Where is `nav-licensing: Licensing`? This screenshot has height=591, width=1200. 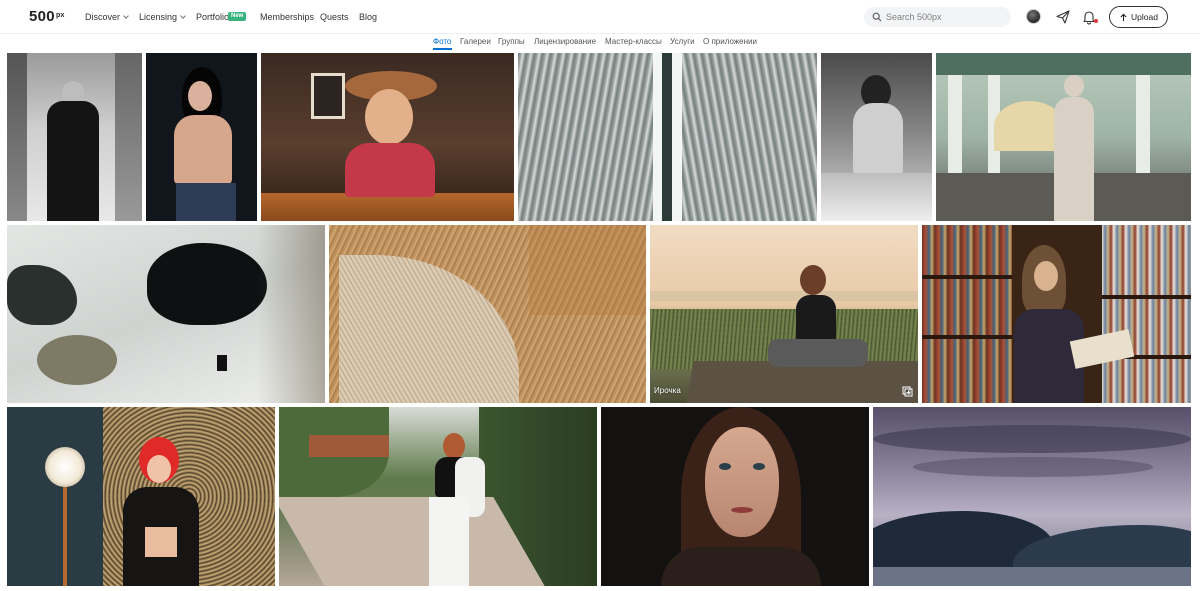 nav-licensing: Licensing is located at coordinates (162, 17).